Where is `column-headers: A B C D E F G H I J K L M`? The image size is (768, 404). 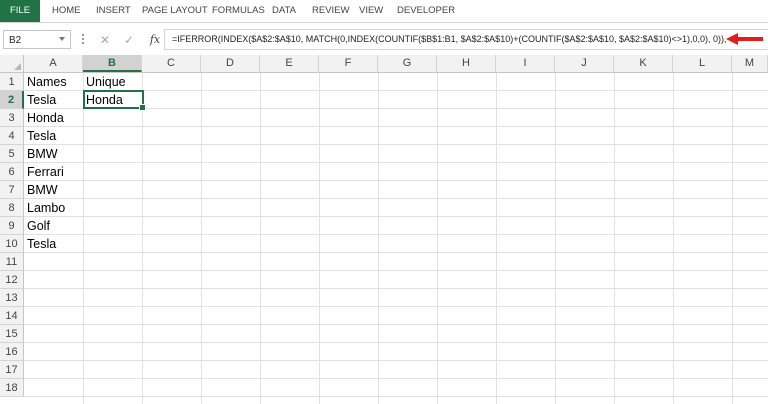 column-headers: A B C D E F G H I J K L M is located at coordinates (384, 64).